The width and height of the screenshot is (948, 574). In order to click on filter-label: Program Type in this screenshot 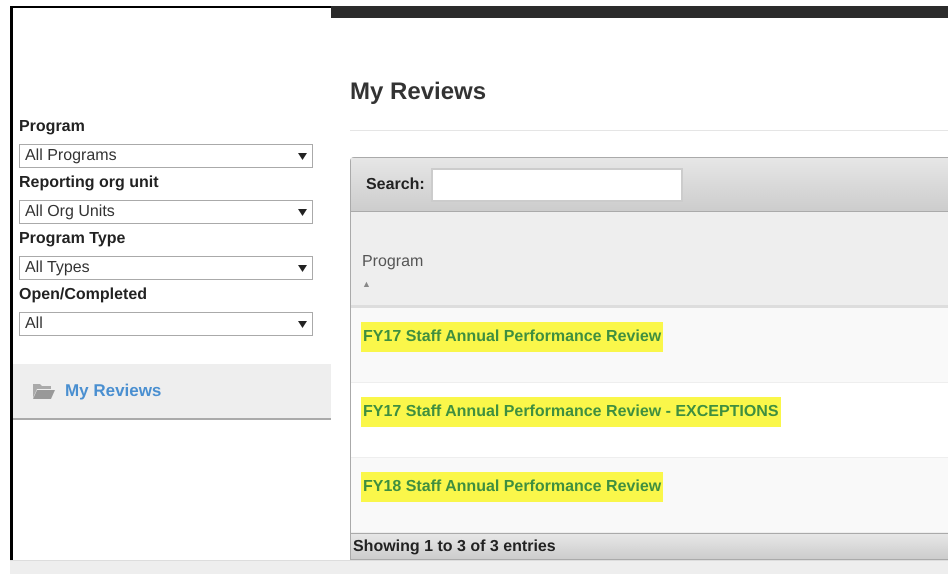, I will do `click(72, 239)`.